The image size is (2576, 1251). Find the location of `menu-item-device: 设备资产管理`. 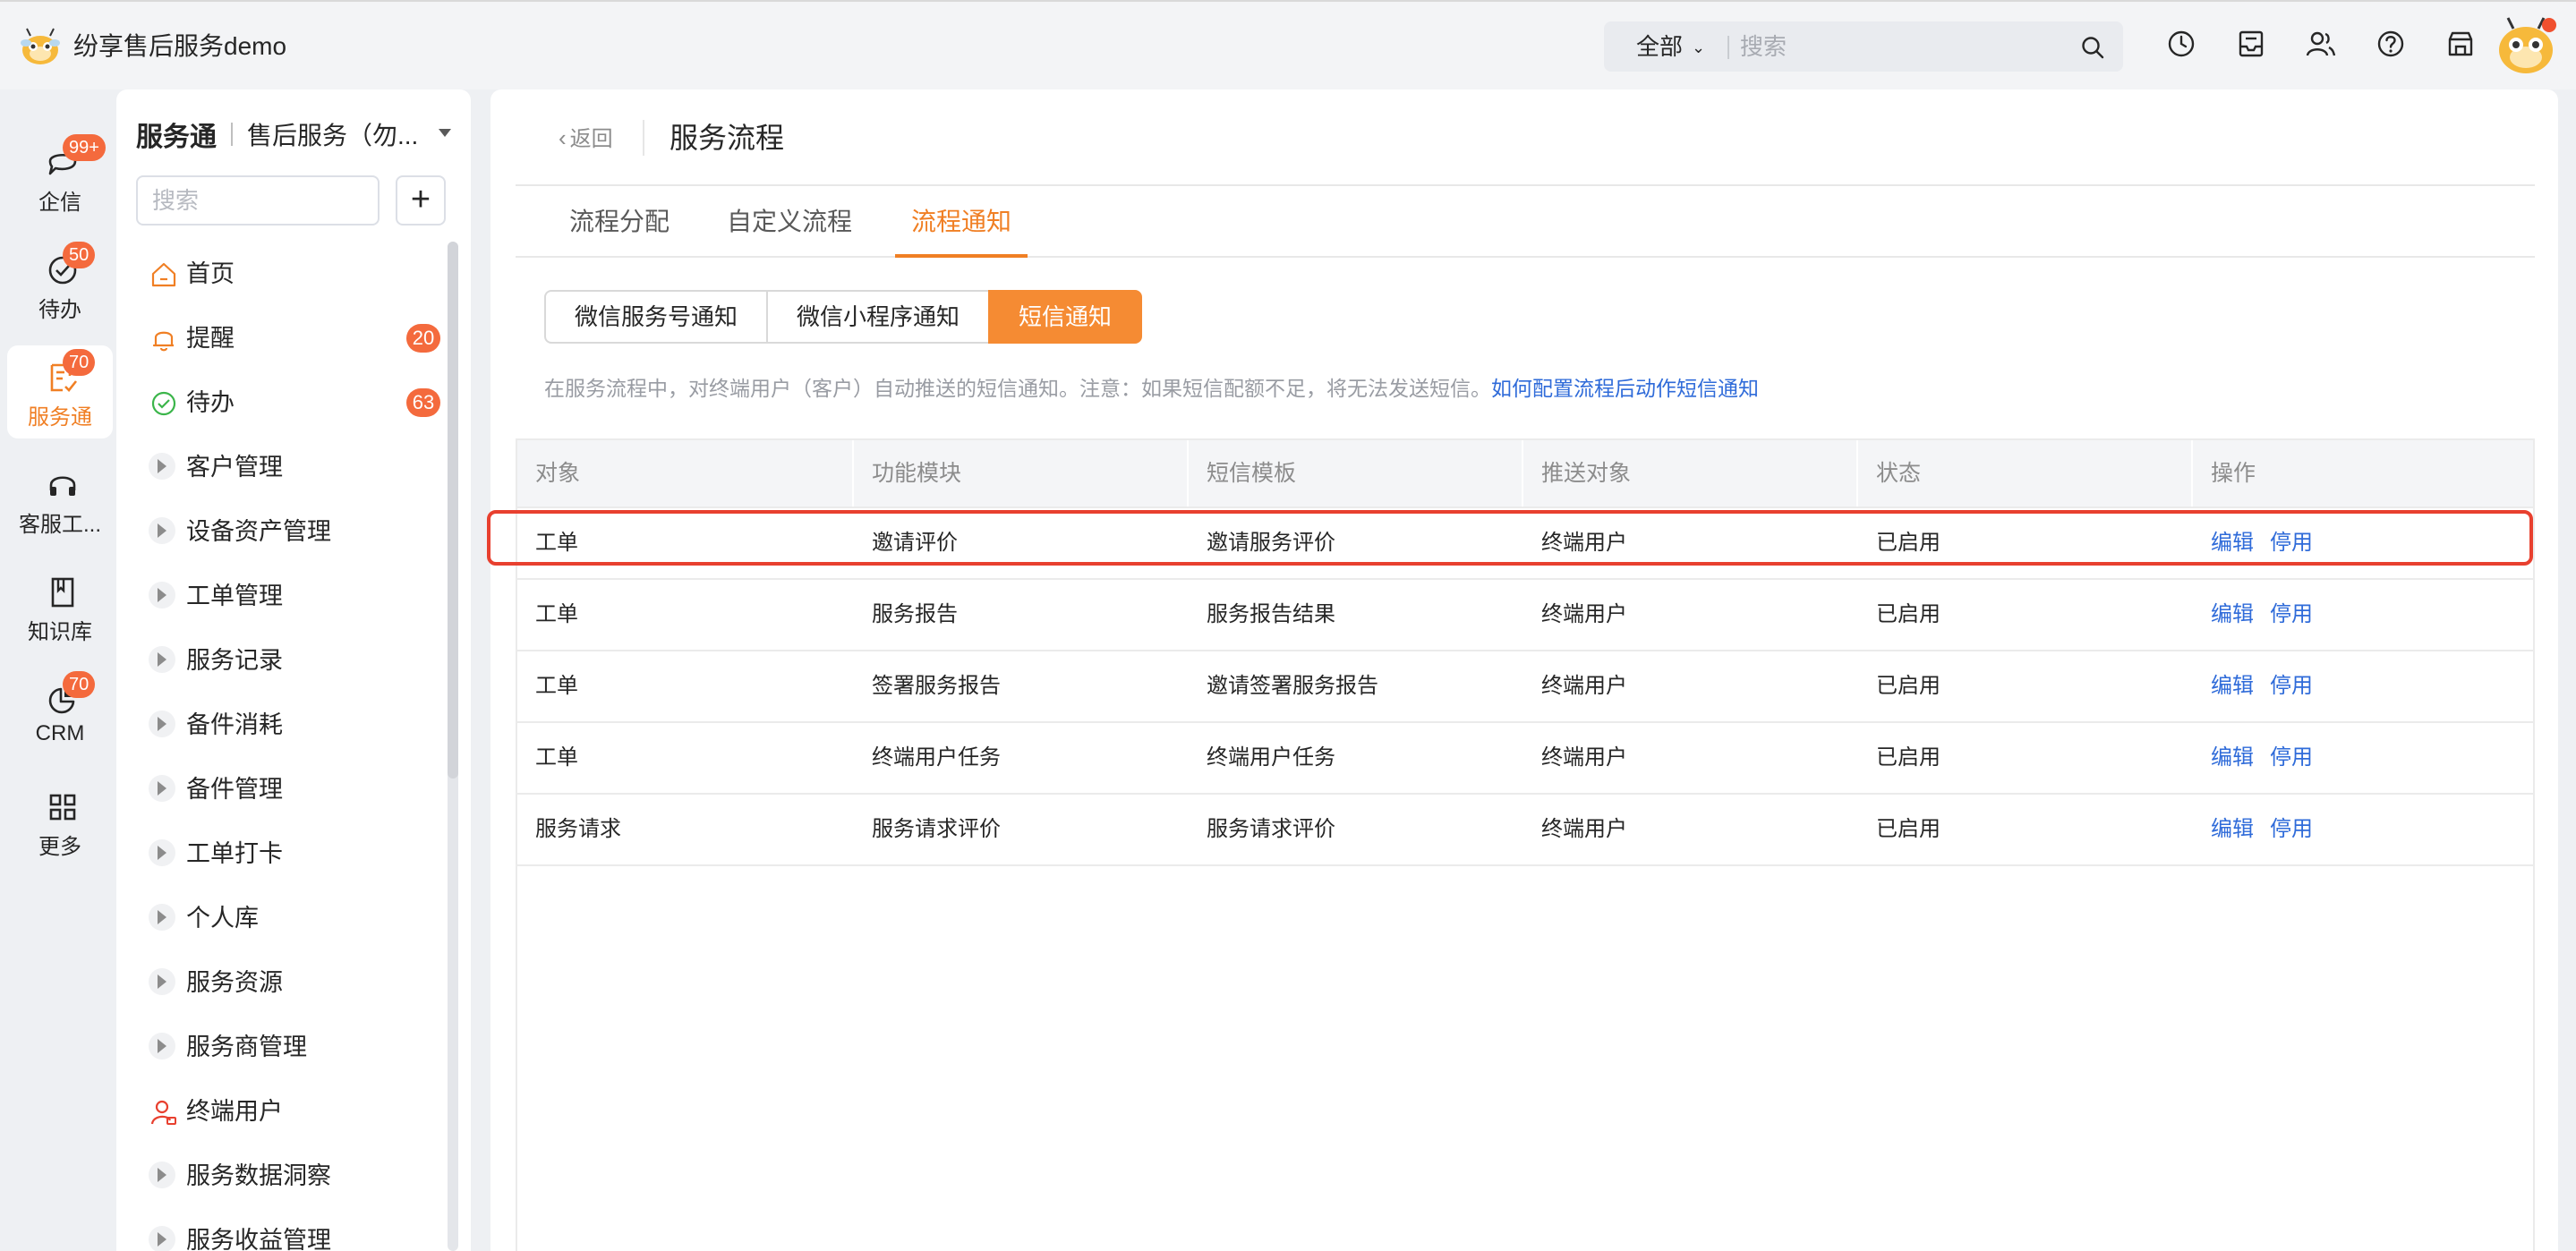

menu-item-device: 设备资产管理 is located at coordinates (282, 531).